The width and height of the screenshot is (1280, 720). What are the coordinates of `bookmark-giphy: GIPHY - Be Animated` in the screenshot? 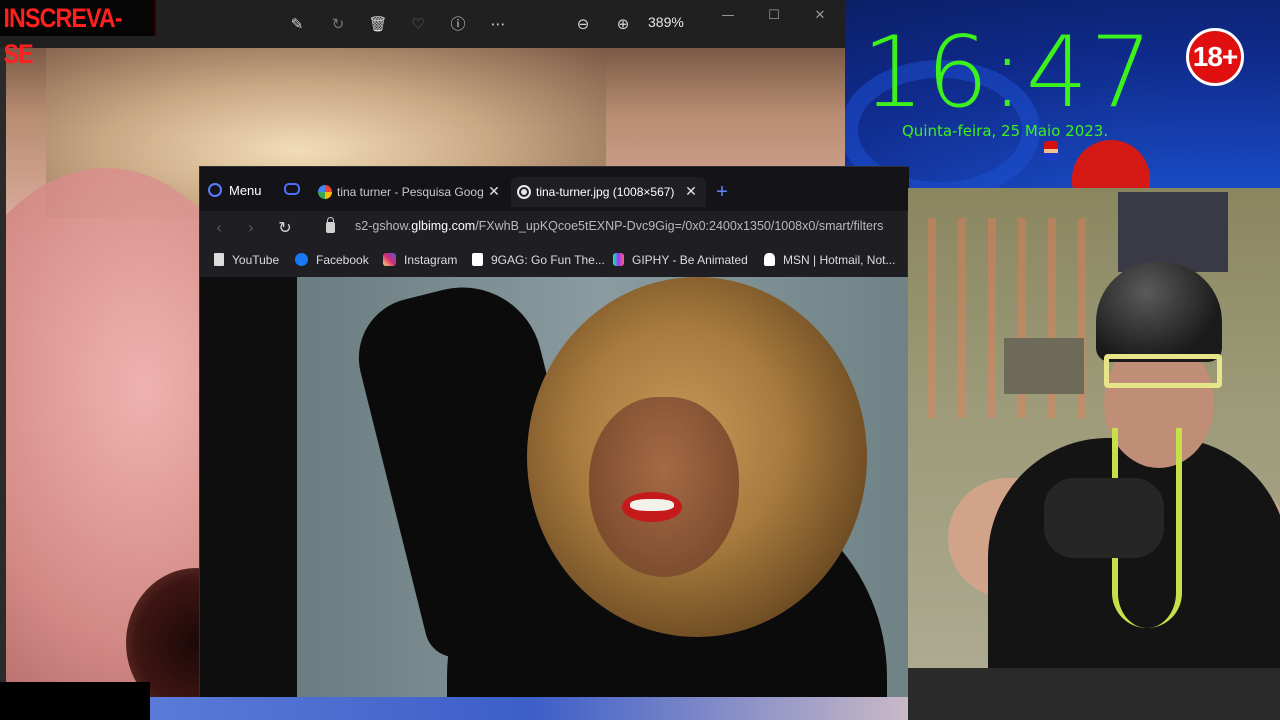 It's located at (680, 260).